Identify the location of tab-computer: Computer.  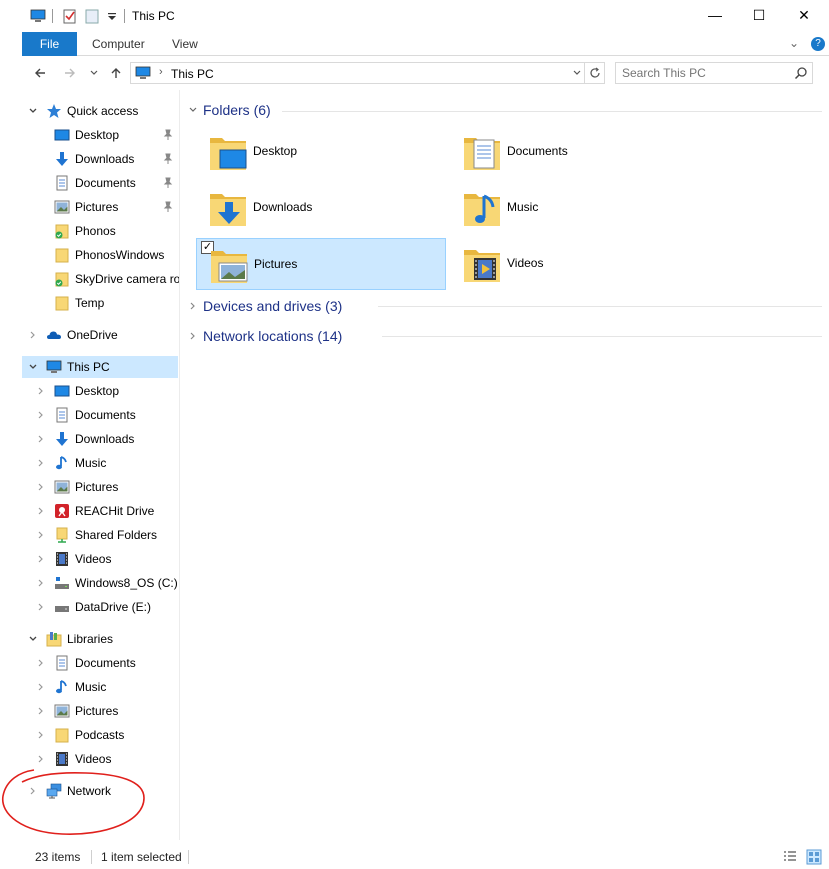
(118, 44).